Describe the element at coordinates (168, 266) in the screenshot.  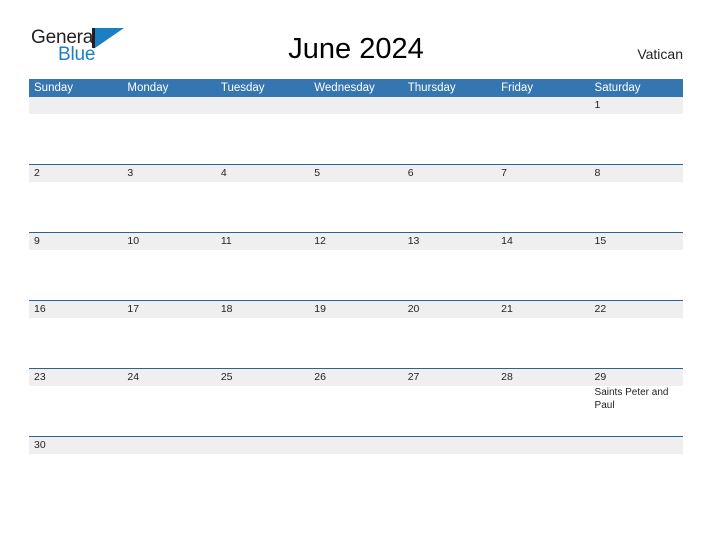
I see `day-cell-10: 10` at that location.